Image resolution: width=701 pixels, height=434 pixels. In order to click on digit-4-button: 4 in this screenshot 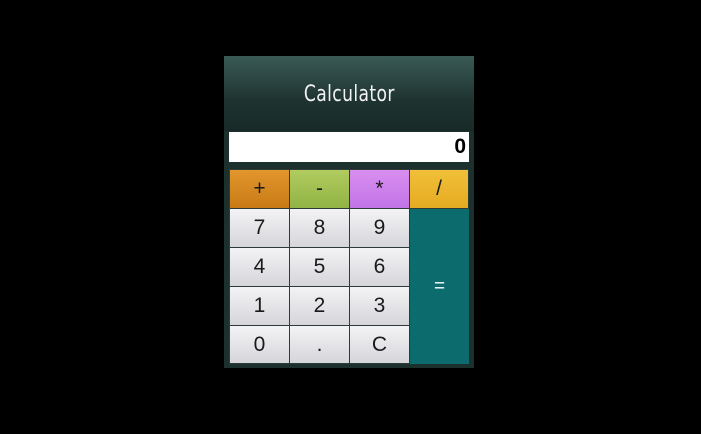, I will do `click(259, 267)`.